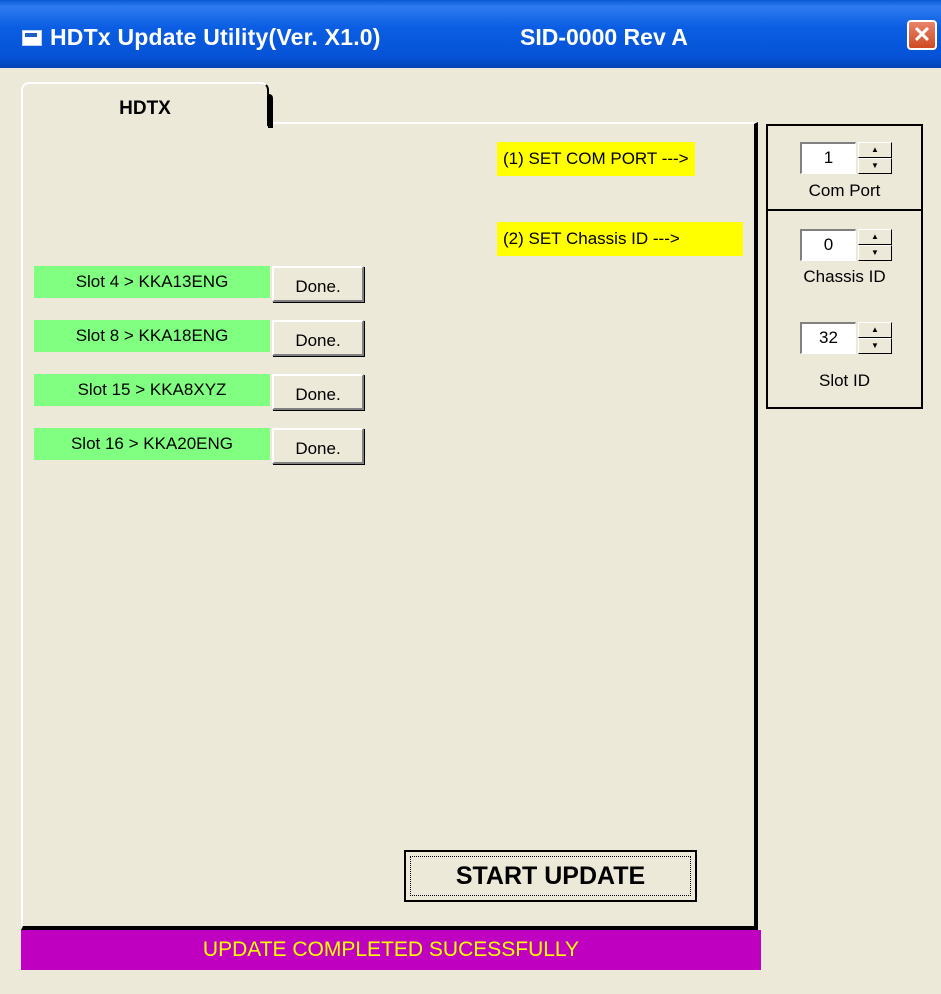 This screenshot has width=941, height=994. Describe the element at coordinates (828, 158) in the screenshot. I see `com-port-input: 1` at that location.